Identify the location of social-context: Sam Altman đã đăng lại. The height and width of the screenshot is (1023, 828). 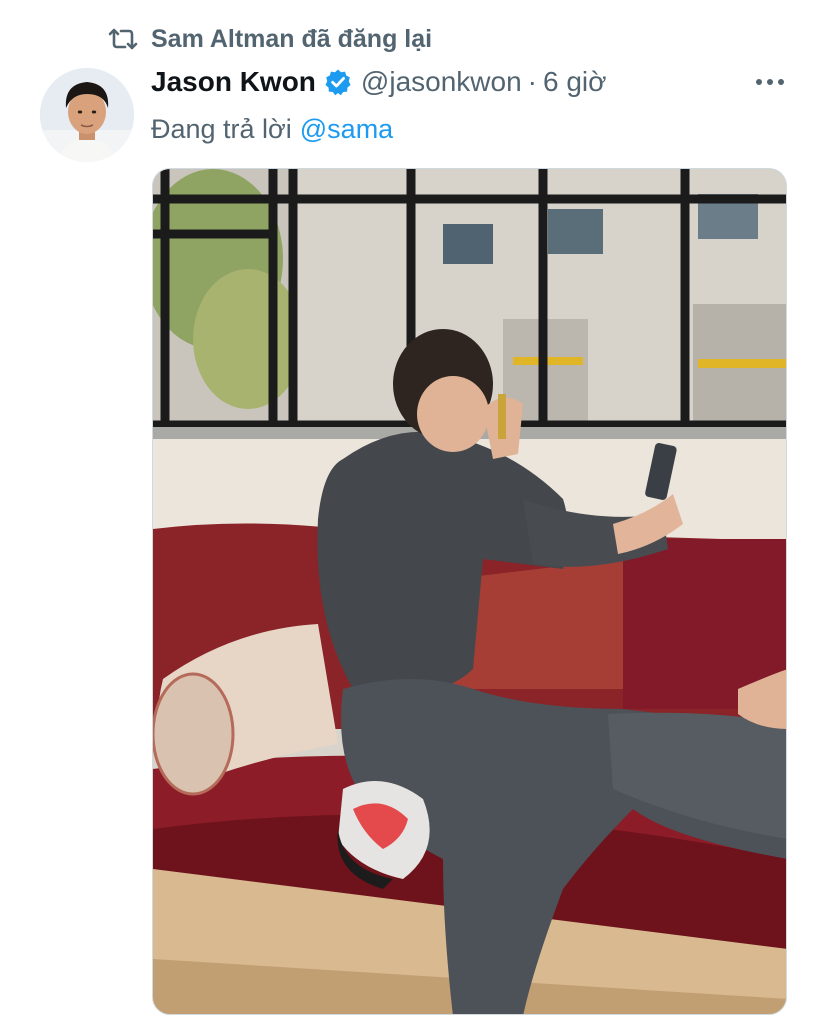
(270, 39).